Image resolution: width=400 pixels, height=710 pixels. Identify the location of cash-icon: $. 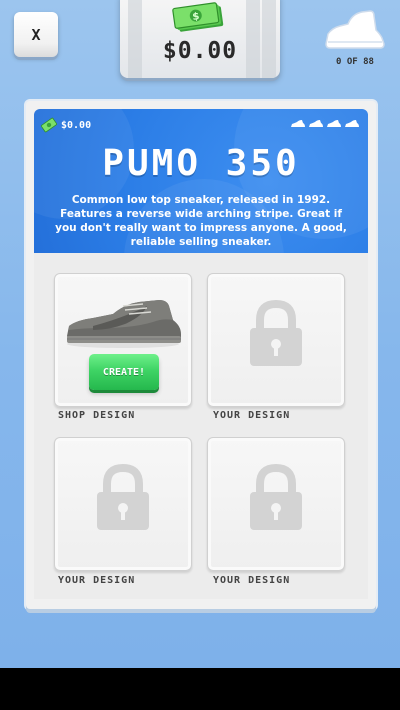
(198, 17).